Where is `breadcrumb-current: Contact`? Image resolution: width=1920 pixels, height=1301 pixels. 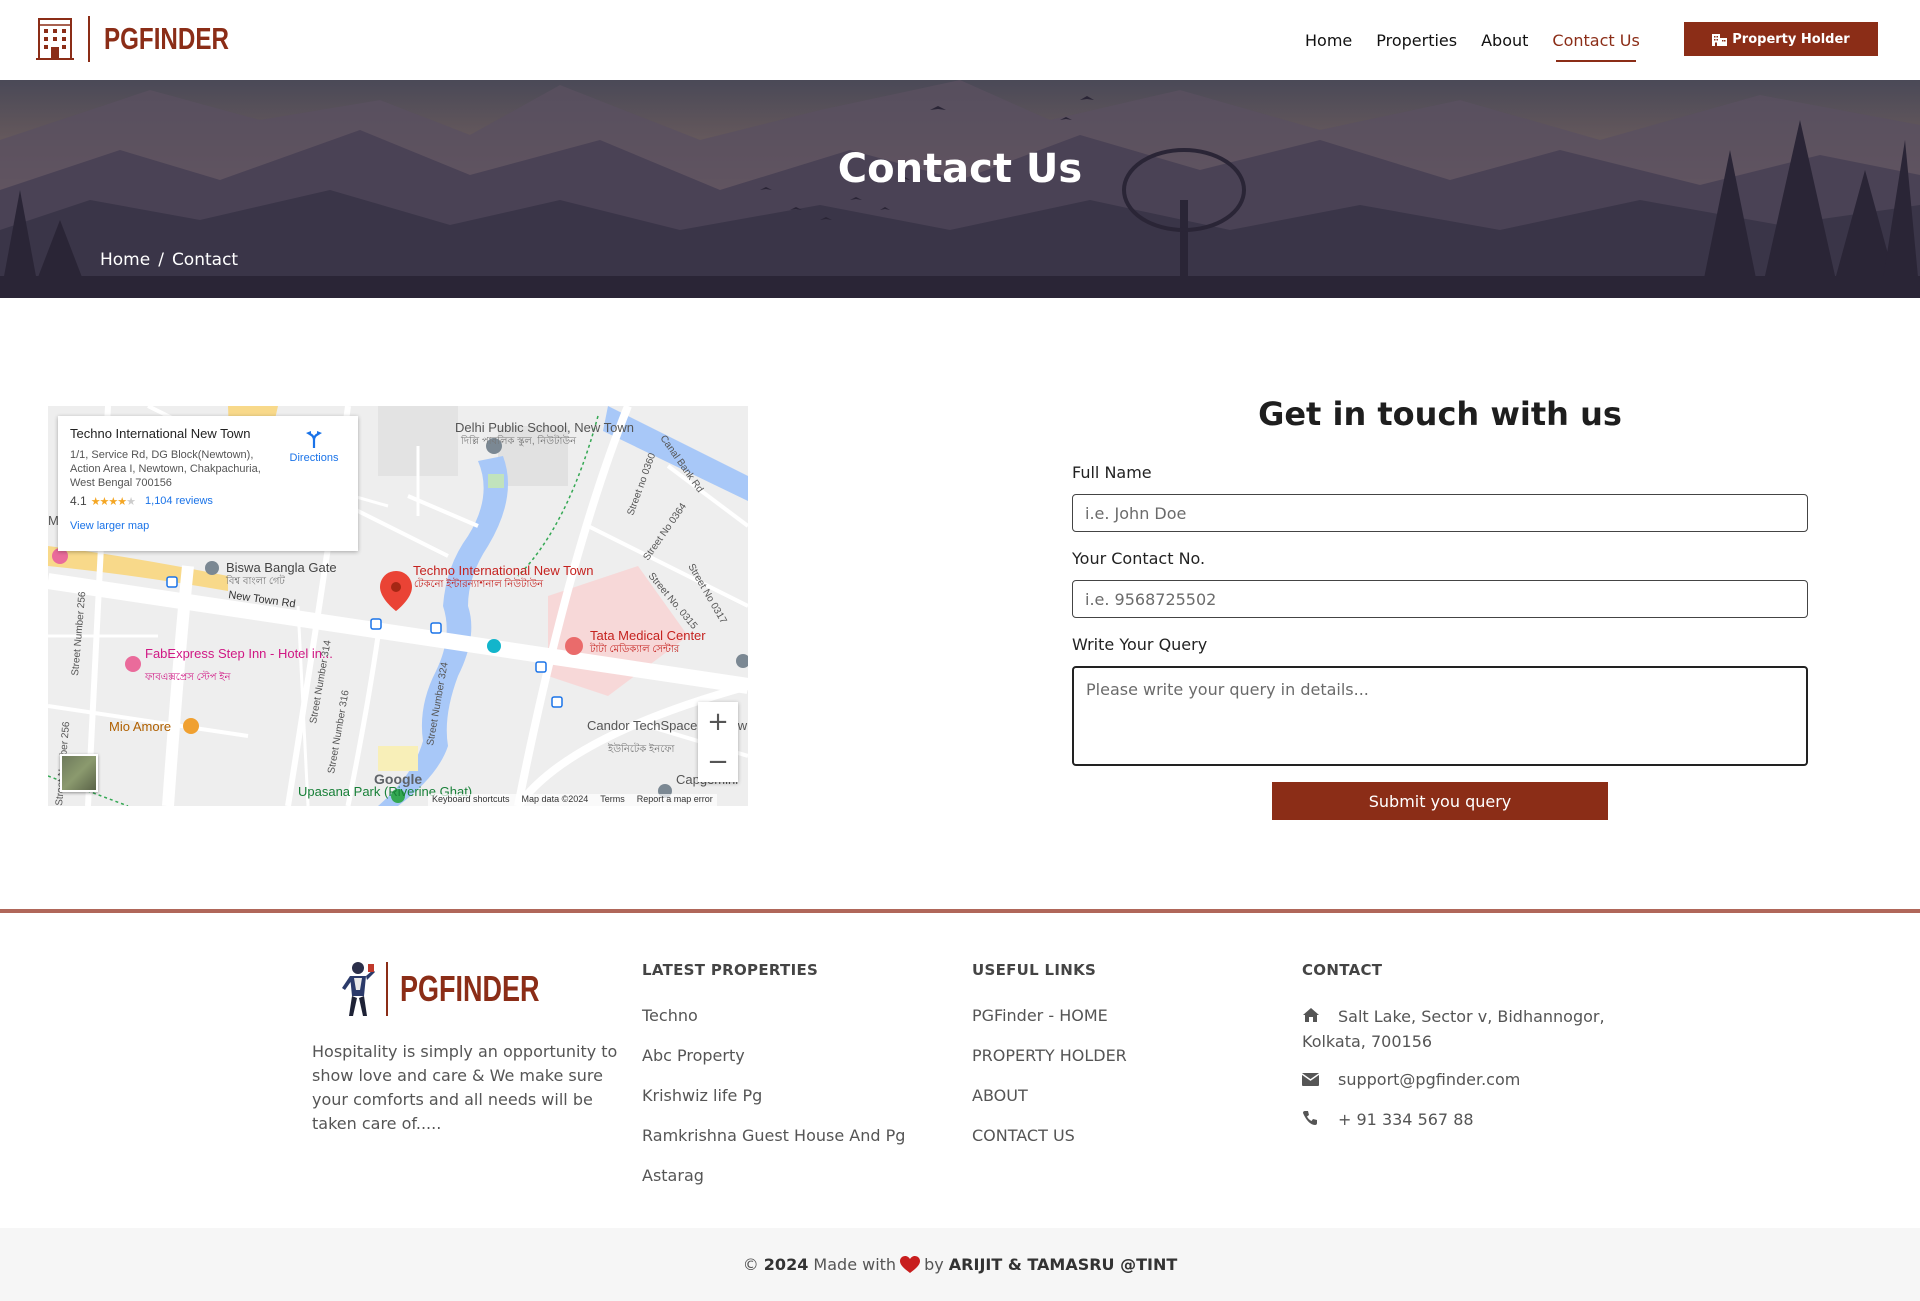
breadcrumb-current: Contact is located at coordinates (205, 260).